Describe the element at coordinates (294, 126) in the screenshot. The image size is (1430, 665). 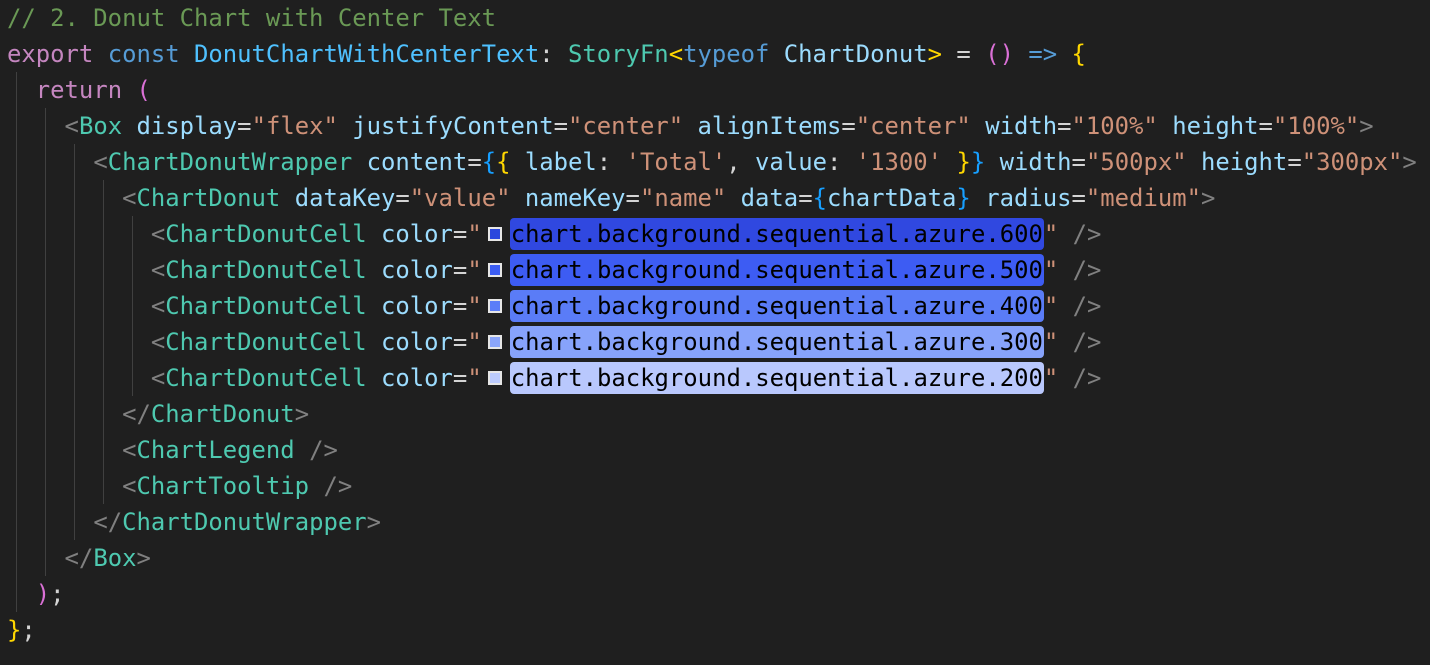
I see `value-display: "flex"` at that location.